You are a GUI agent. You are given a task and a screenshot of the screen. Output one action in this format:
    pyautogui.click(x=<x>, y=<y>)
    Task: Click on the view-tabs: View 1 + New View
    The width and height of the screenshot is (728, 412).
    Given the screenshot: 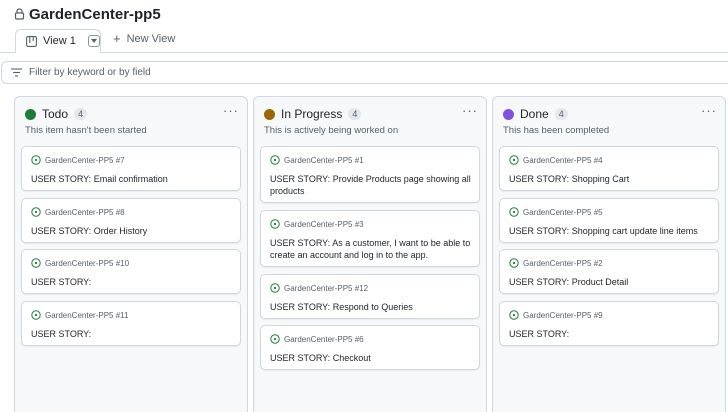 What is the action you would take?
    pyautogui.click(x=364, y=40)
    